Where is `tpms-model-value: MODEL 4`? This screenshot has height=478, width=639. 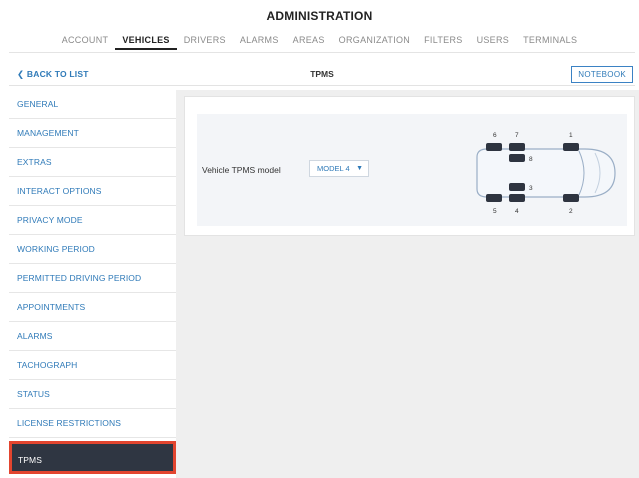 tpms-model-value: MODEL 4 is located at coordinates (333, 168).